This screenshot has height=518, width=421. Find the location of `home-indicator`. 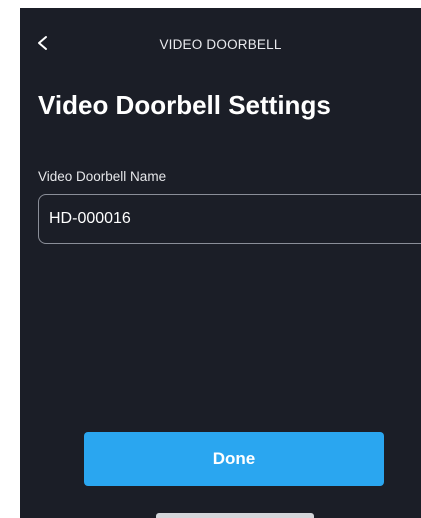

home-indicator is located at coordinates (235, 515).